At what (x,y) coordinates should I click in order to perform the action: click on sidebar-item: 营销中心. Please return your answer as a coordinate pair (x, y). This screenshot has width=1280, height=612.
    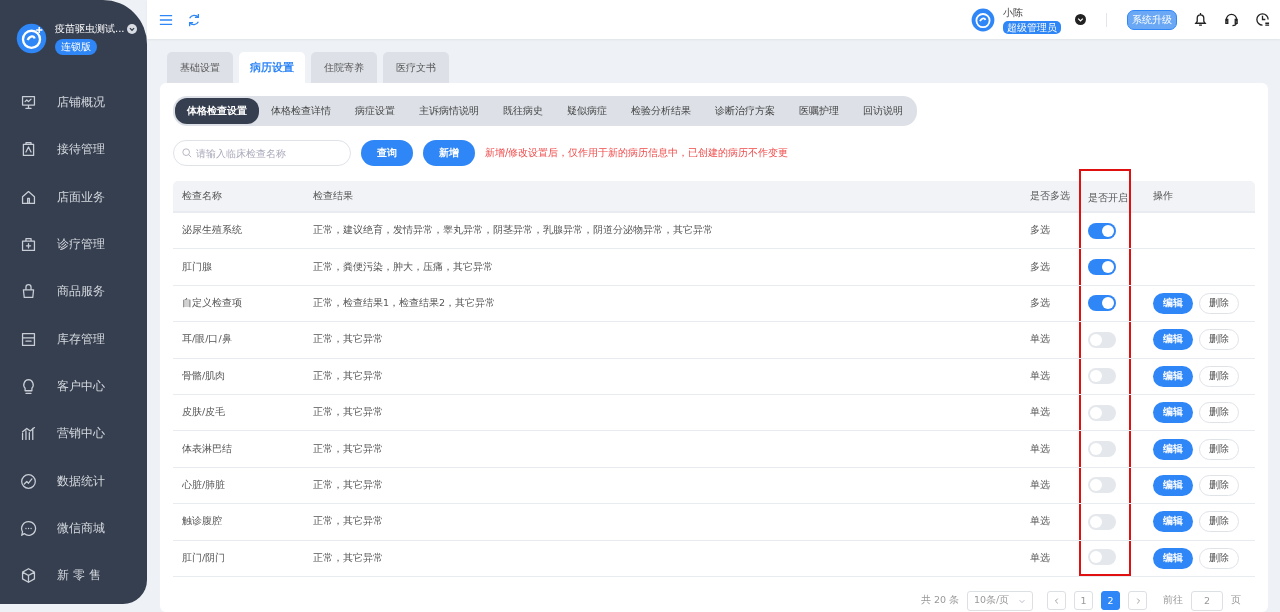
    Looking at the image, I should click on (73, 434).